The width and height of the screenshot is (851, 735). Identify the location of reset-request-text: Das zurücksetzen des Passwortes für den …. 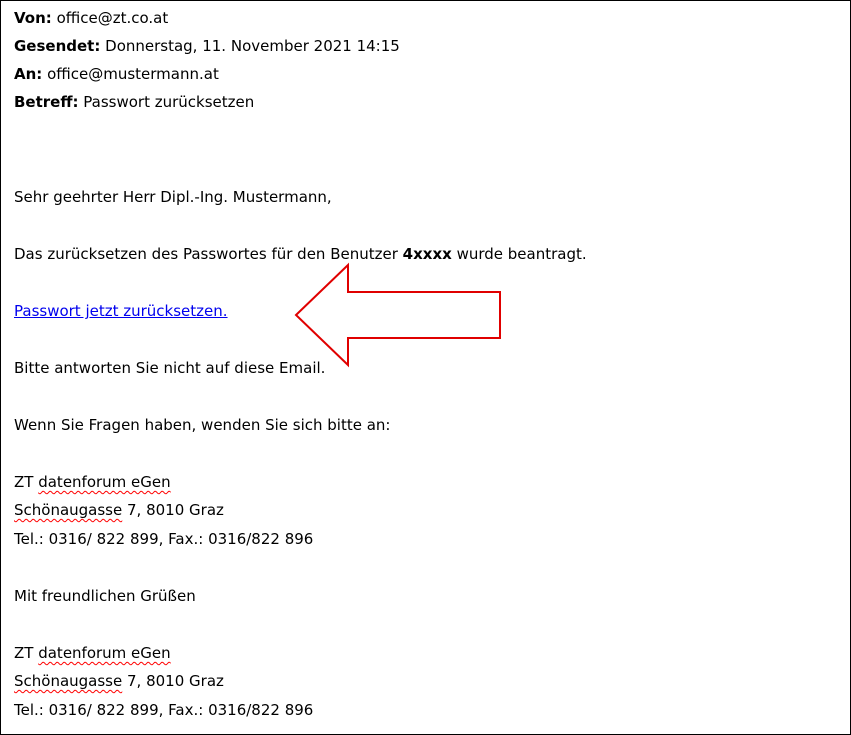
(300, 254).